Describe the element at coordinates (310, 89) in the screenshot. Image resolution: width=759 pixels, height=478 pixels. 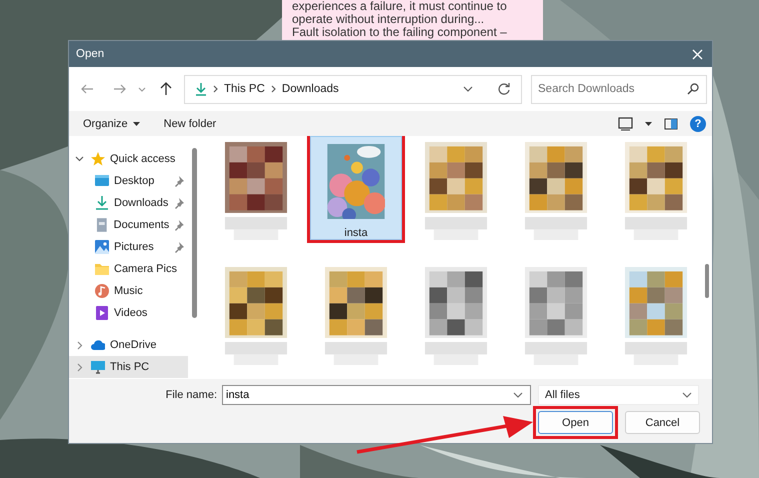
I see `breadcrumb: Downloads` at that location.